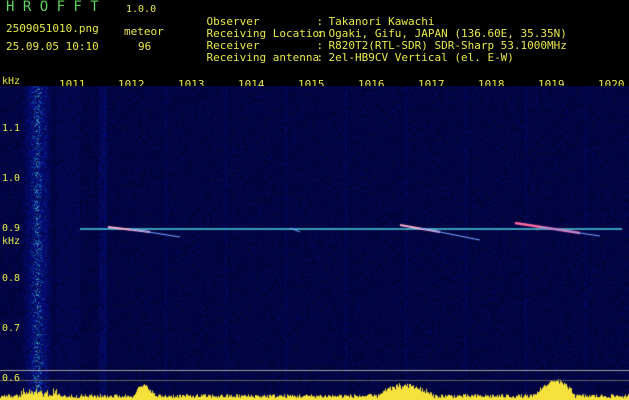 This screenshot has width=629, height=400. I want to click on meteor-count: 96, so click(145, 46).